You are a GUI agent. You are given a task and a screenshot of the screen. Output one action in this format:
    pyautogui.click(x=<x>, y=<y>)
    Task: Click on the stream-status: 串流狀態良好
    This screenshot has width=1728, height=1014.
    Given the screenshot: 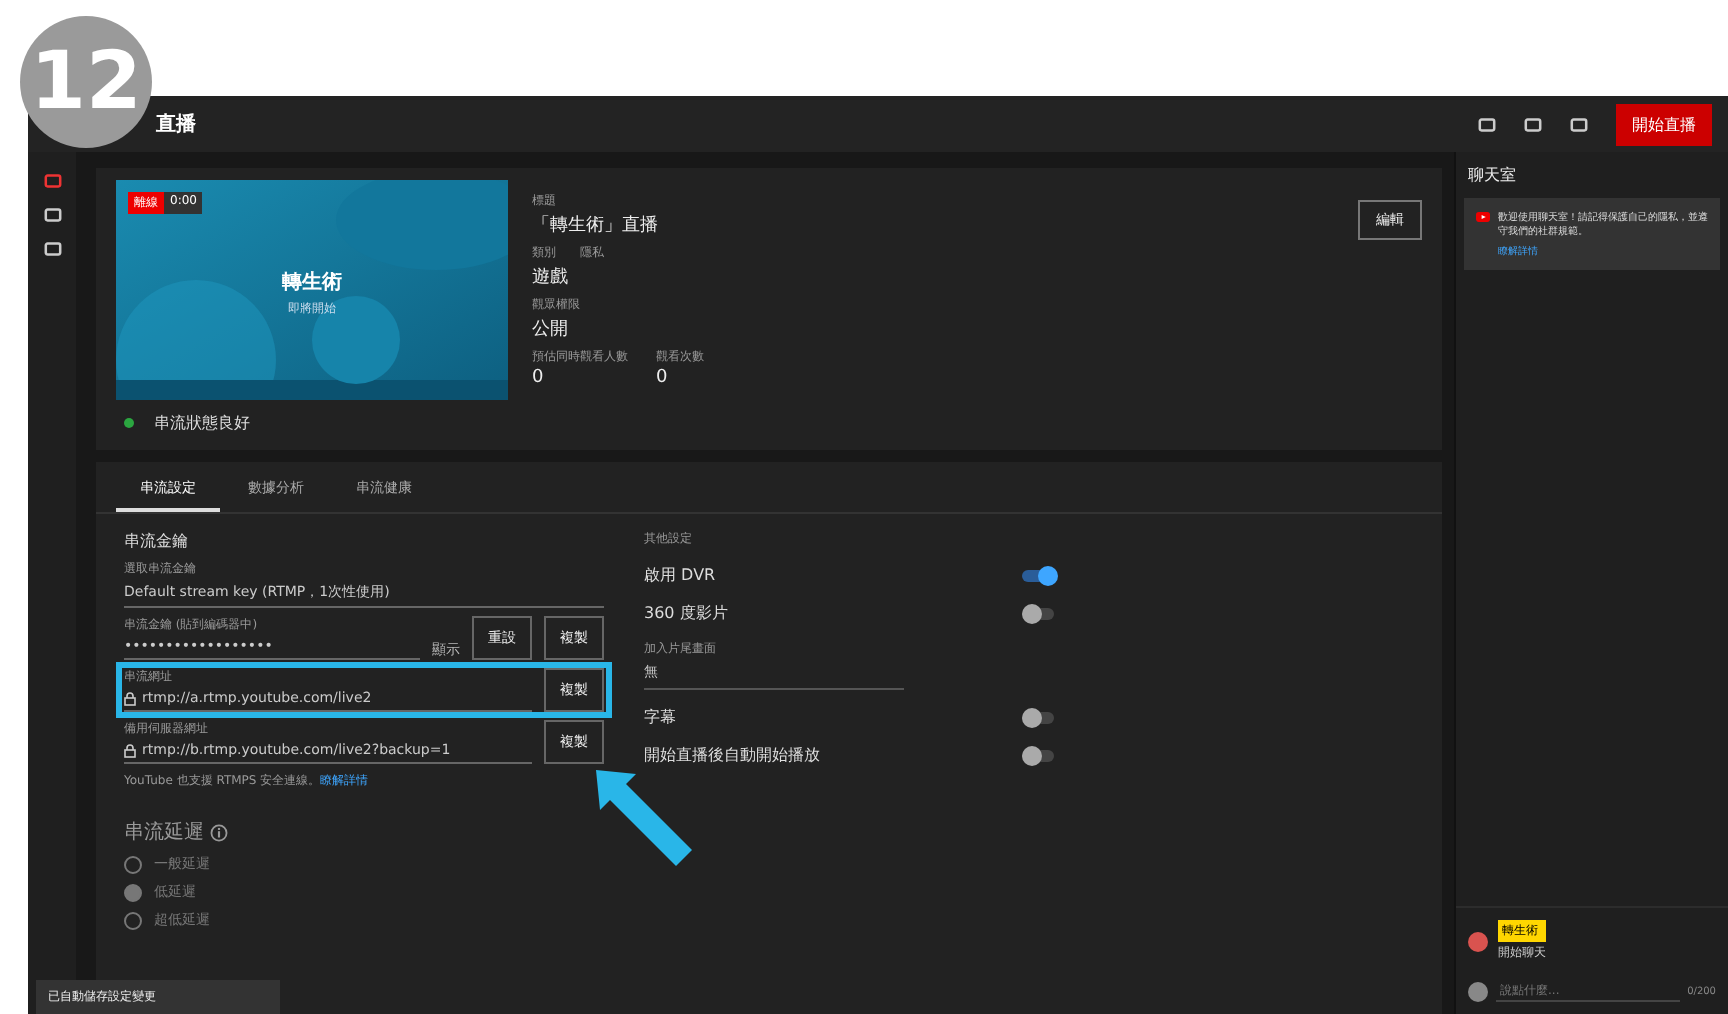 What is the action you would take?
    pyautogui.click(x=202, y=423)
    